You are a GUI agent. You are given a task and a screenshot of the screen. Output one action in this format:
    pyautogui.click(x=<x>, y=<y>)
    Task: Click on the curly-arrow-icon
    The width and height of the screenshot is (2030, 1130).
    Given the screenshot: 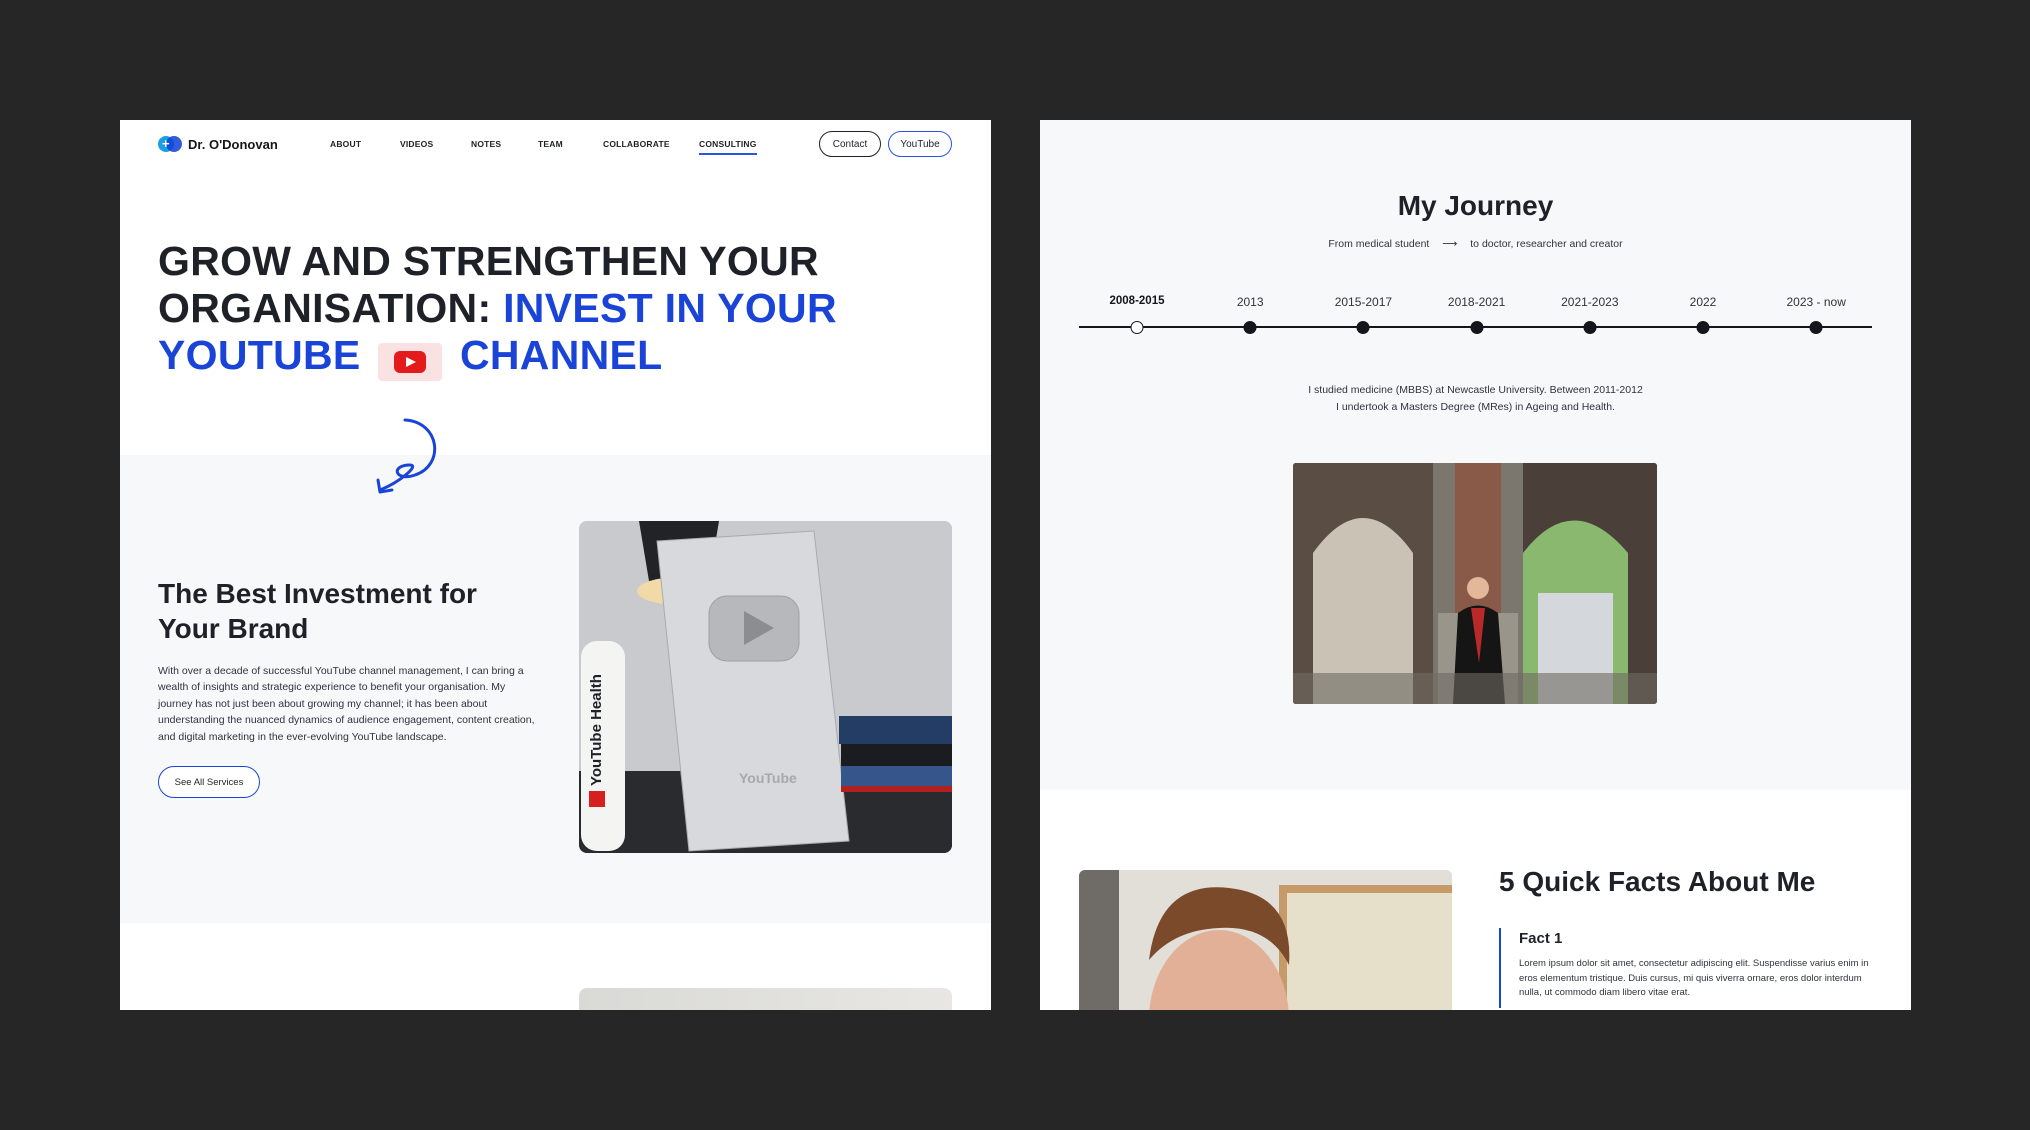 What is the action you would take?
    pyautogui.click(x=406, y=456)
    